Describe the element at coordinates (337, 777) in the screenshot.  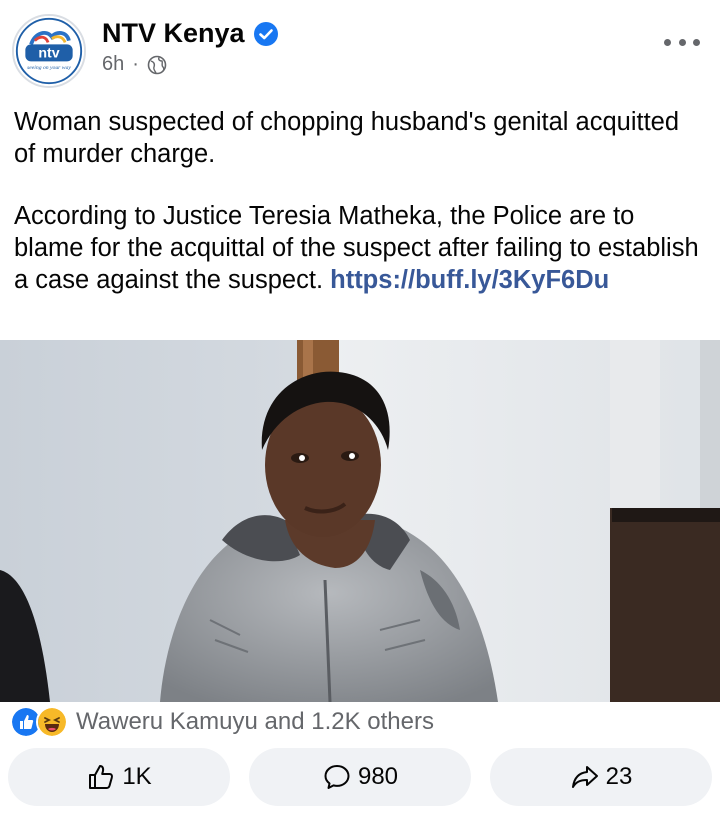
I see `comment-icon` at that location.